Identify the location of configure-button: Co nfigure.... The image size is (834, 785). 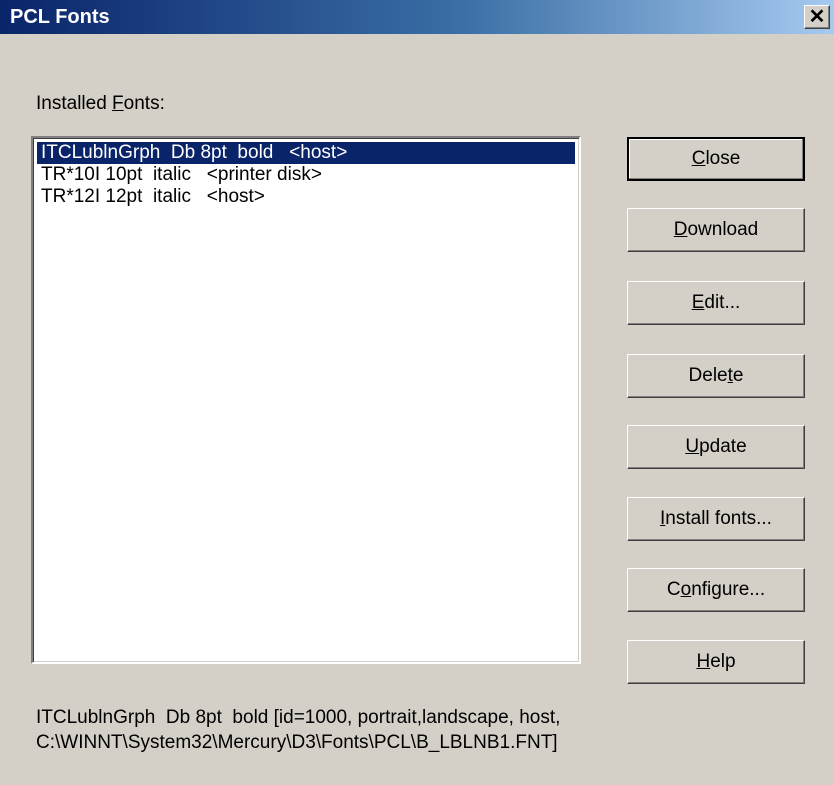
(716, 590).